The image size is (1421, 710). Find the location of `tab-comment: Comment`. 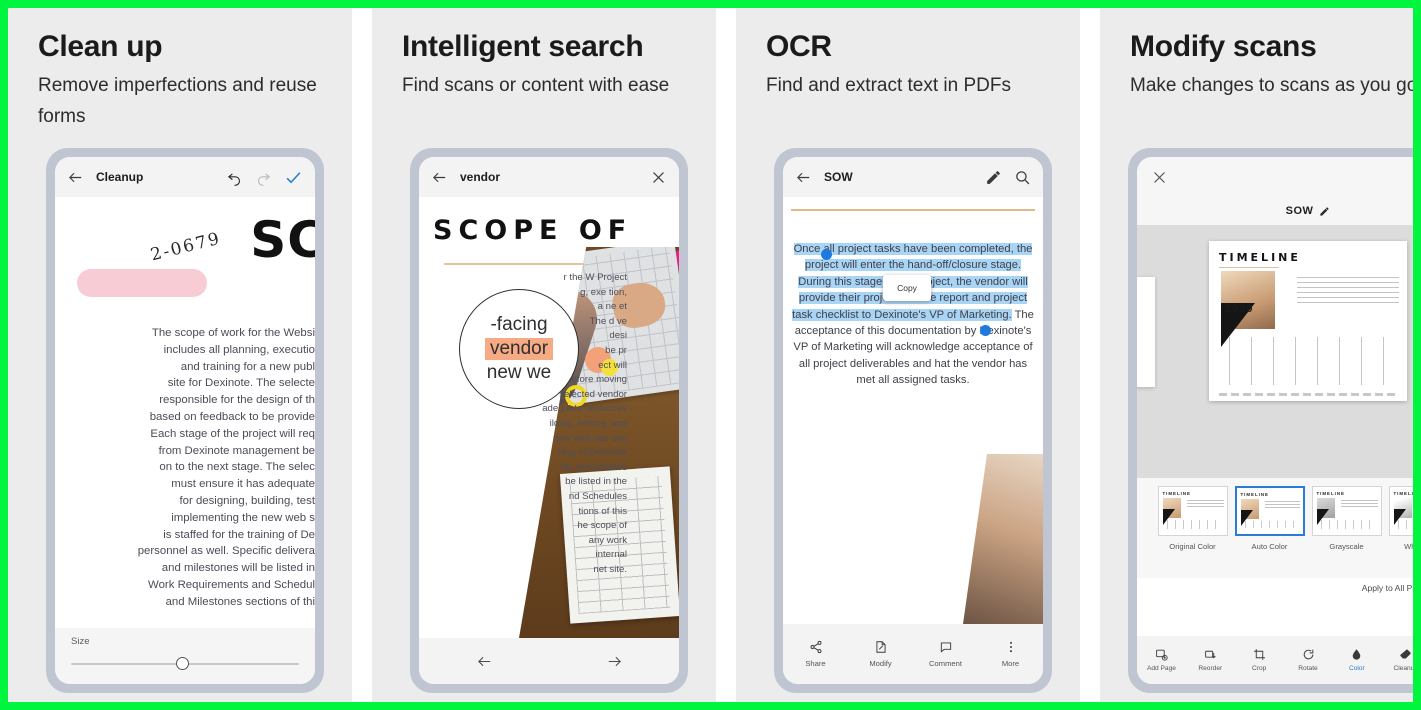

tab-comment: Comment is located at coordinates (945, 654).